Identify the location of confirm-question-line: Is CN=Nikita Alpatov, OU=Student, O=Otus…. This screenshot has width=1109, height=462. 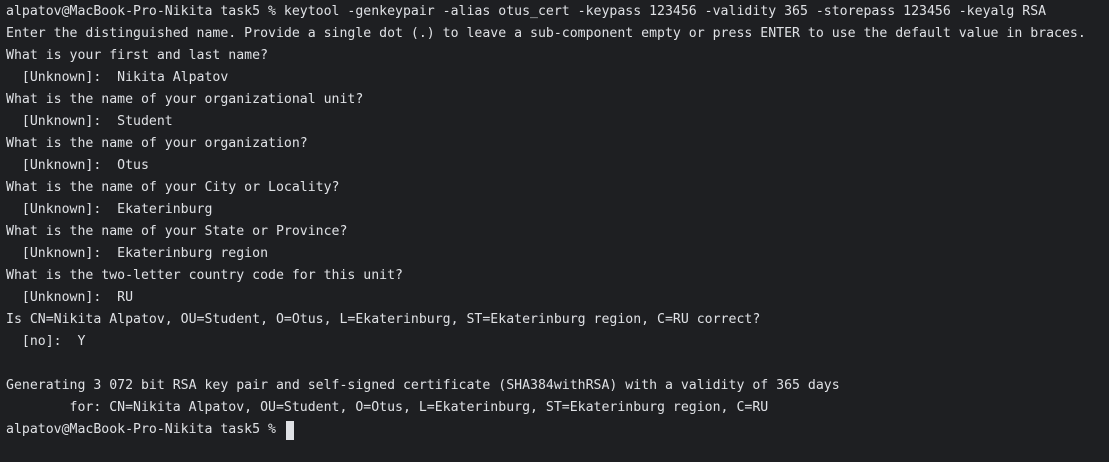
(383, 319).